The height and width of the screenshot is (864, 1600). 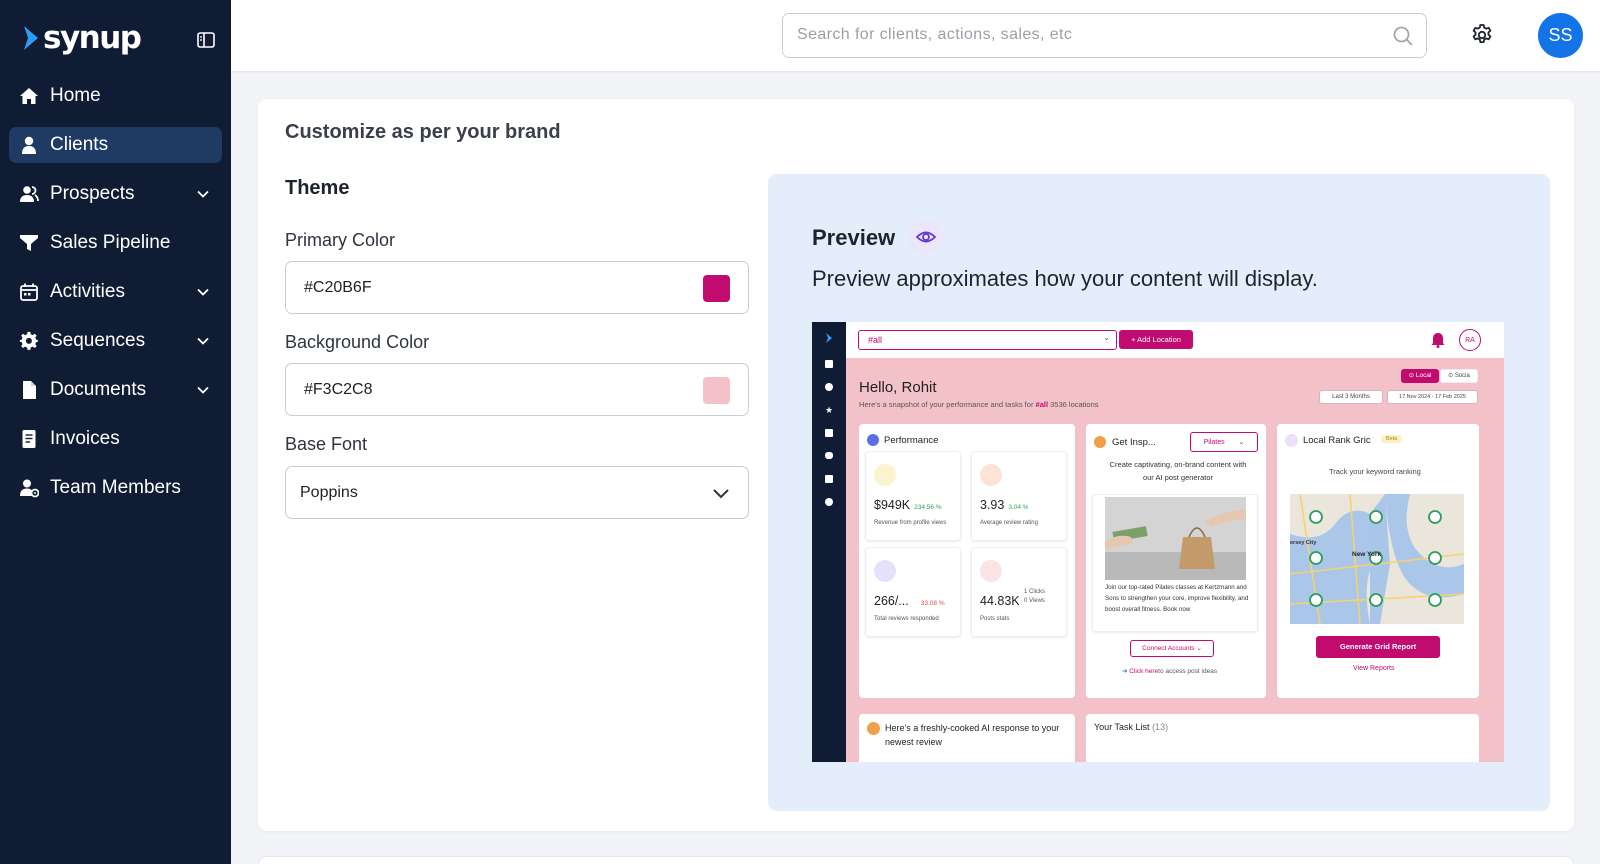 I want to click on synup-chevron-icon, so click(x=31, y=38).